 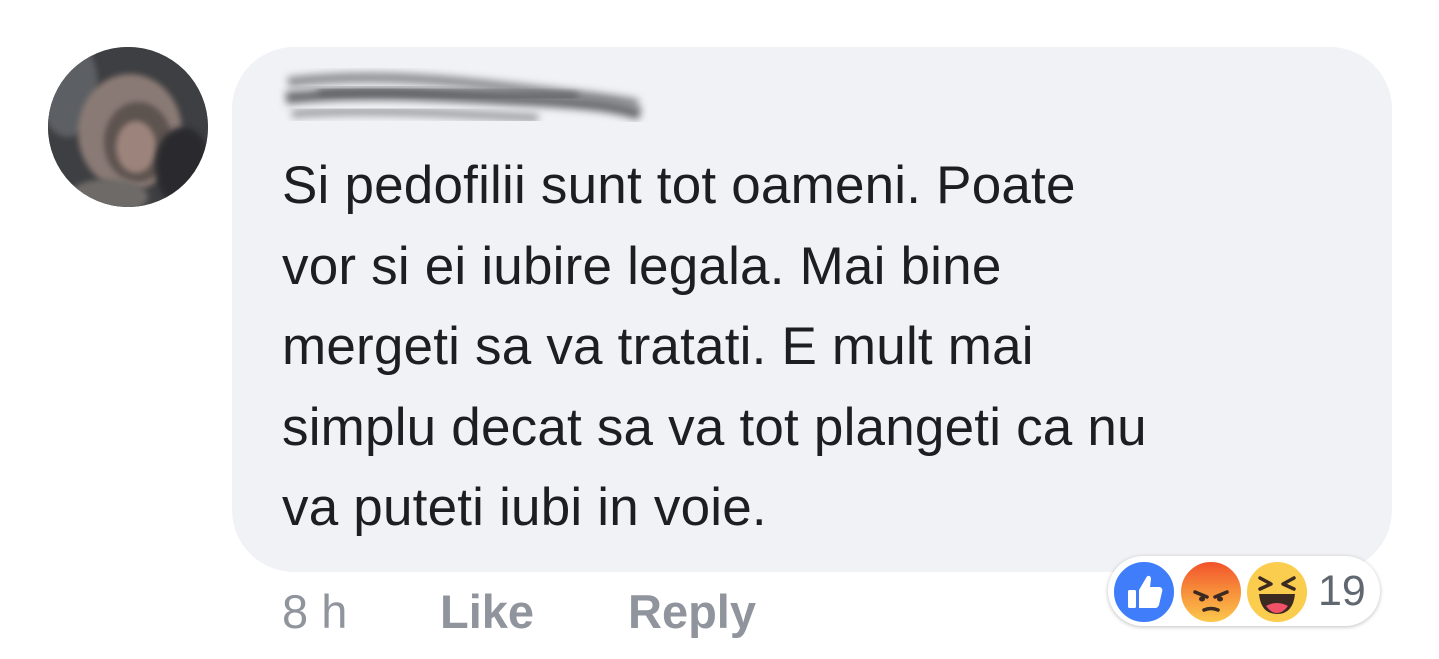 What do you see at coordinates (524, 507) in the screenshot?
I see `comment-text-line: va puteti iubi in voie.` at bounding box center [524, 507].